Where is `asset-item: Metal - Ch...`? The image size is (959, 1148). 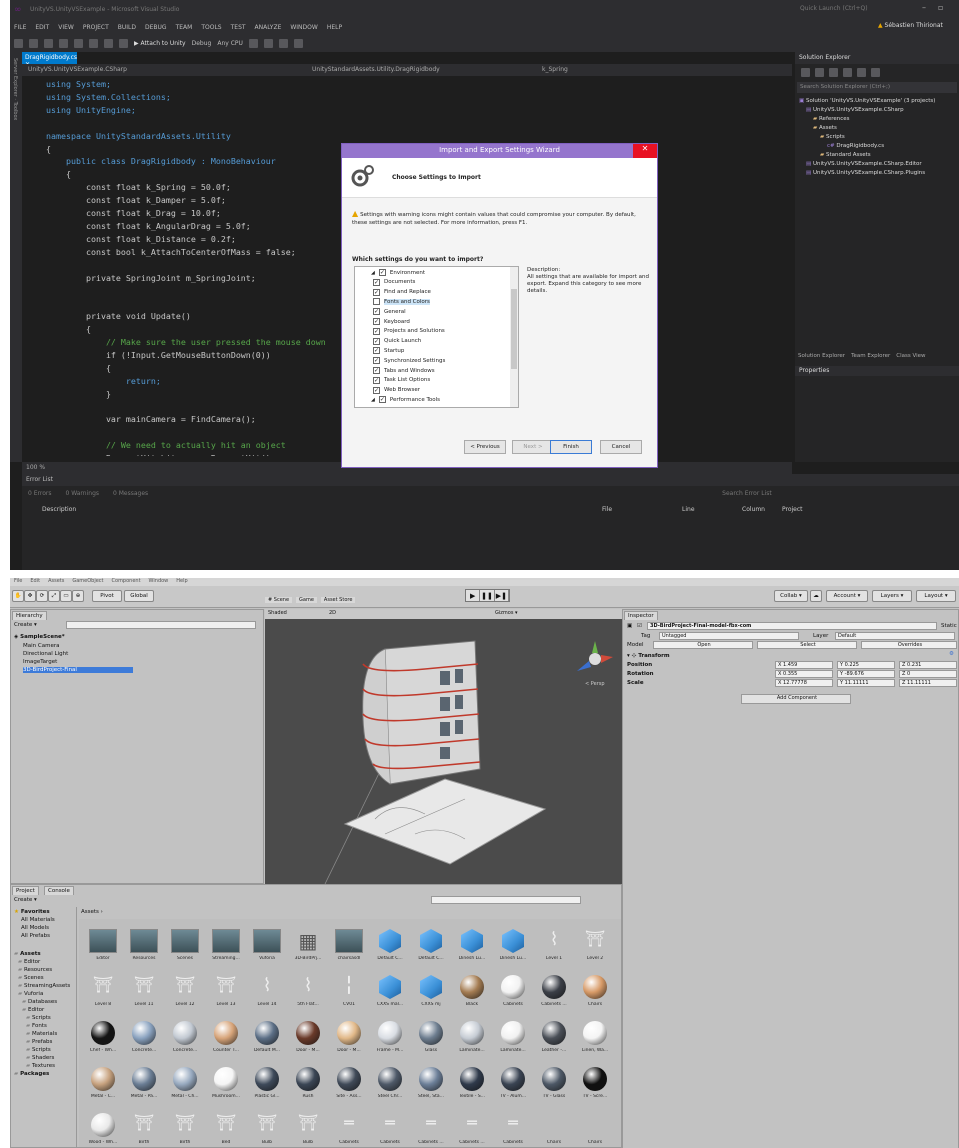 asset-item: Metal - Ch... is located at coordinates (185, 1085).